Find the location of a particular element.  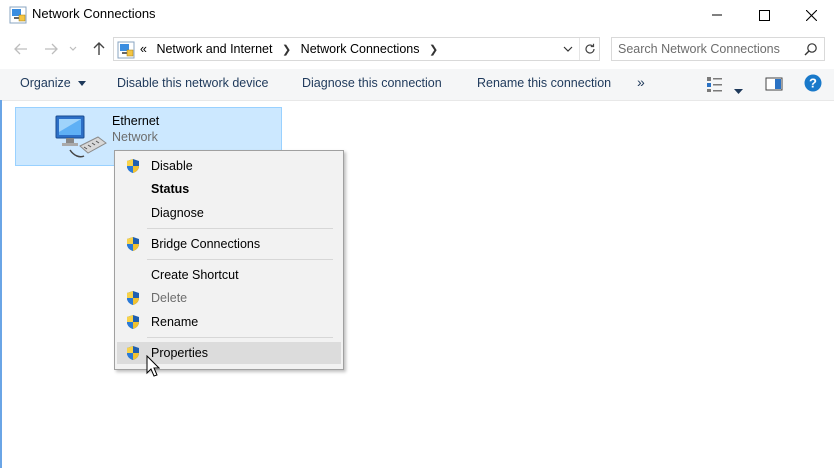

close-icon is located at coordinates (811, 15).